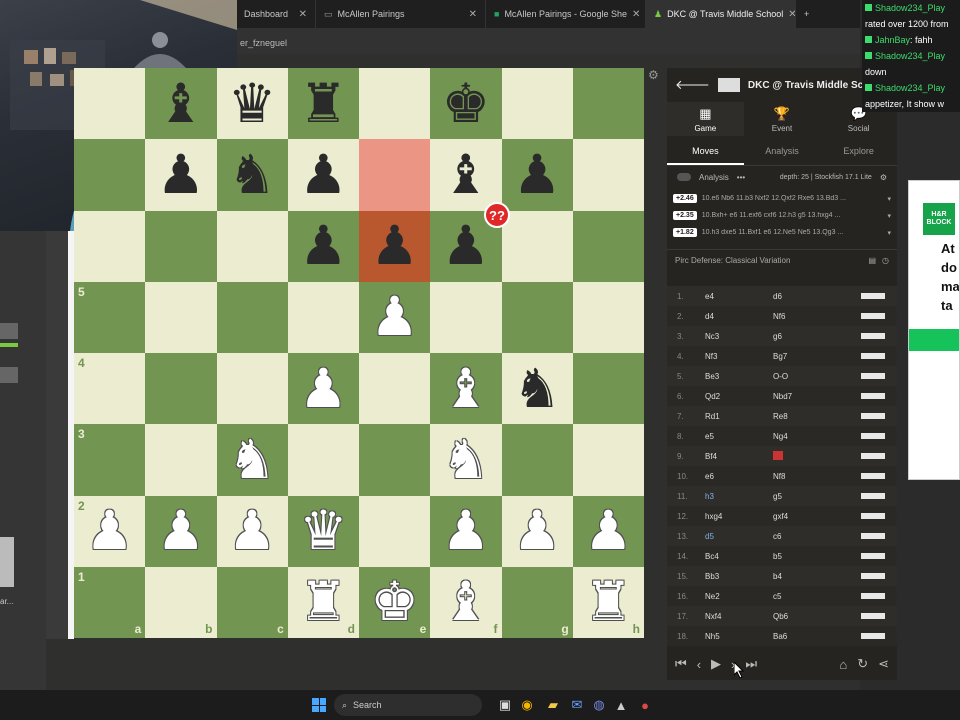 Image resolution: width=960 pixels, height=720 pixels. I want to click on move-row: 5. Be3 O-O, so click(782, 376).